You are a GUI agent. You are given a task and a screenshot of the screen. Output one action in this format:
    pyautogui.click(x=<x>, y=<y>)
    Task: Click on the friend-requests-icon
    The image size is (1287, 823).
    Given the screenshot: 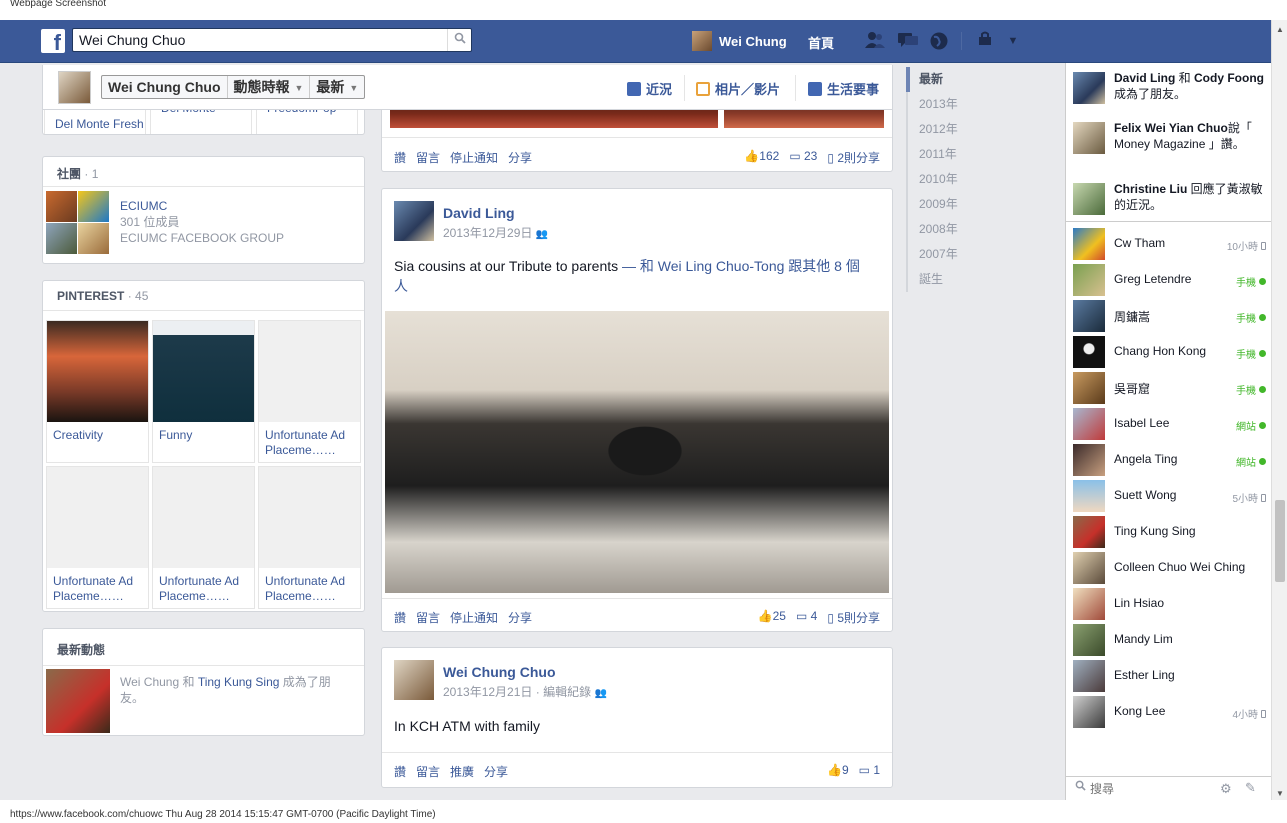 What is the action you would take?
    pyautogui.click(x=875, y=41)
    